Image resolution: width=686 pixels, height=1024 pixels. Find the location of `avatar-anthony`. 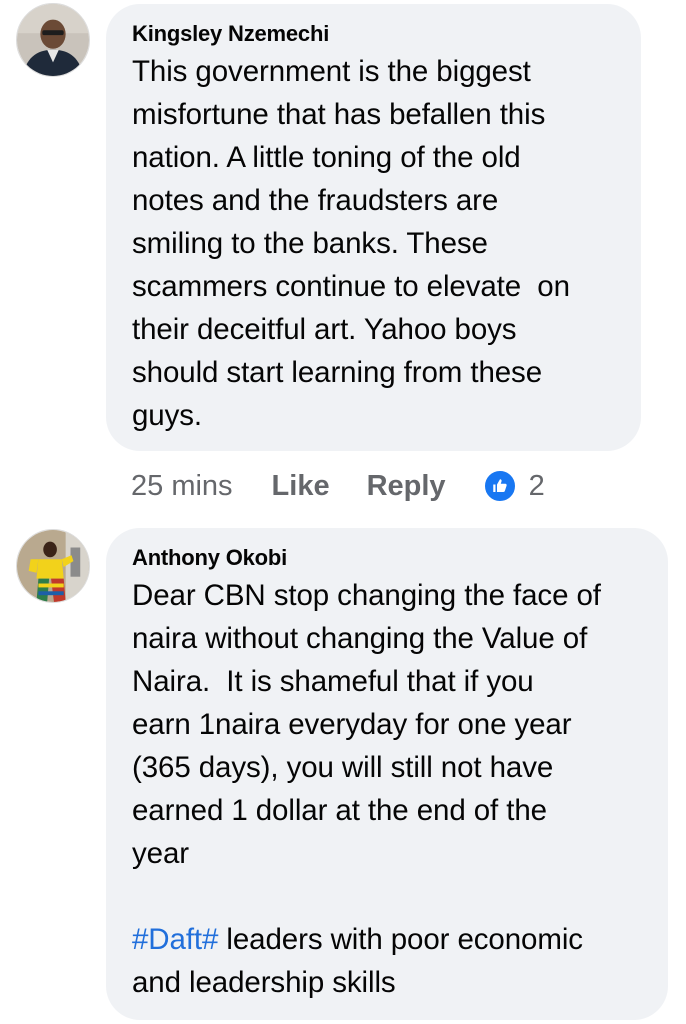

avatar-anthony is located at coordinates (53, 566).